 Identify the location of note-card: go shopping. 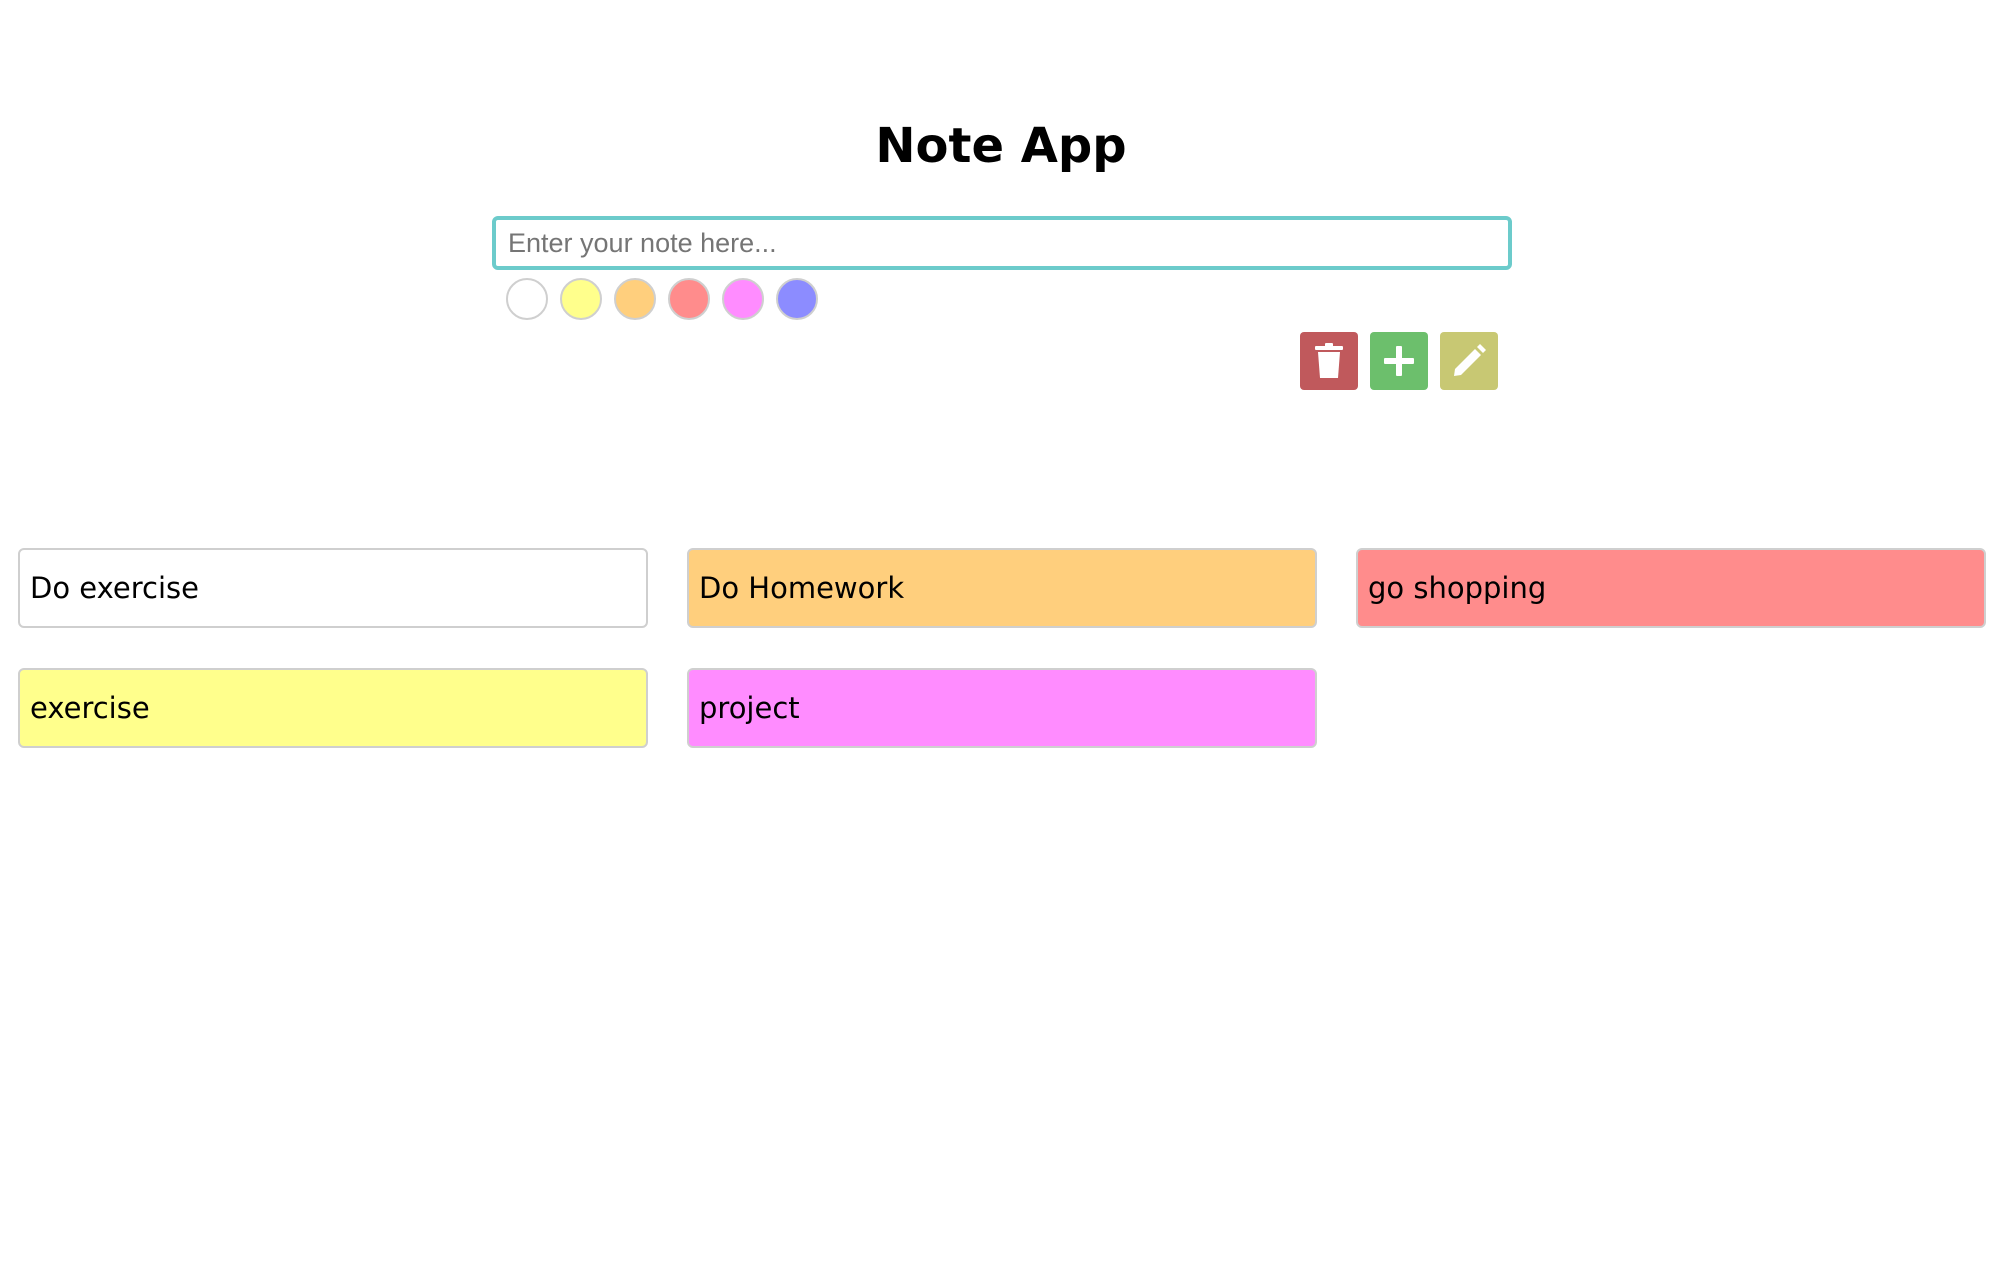
(1671, 588).